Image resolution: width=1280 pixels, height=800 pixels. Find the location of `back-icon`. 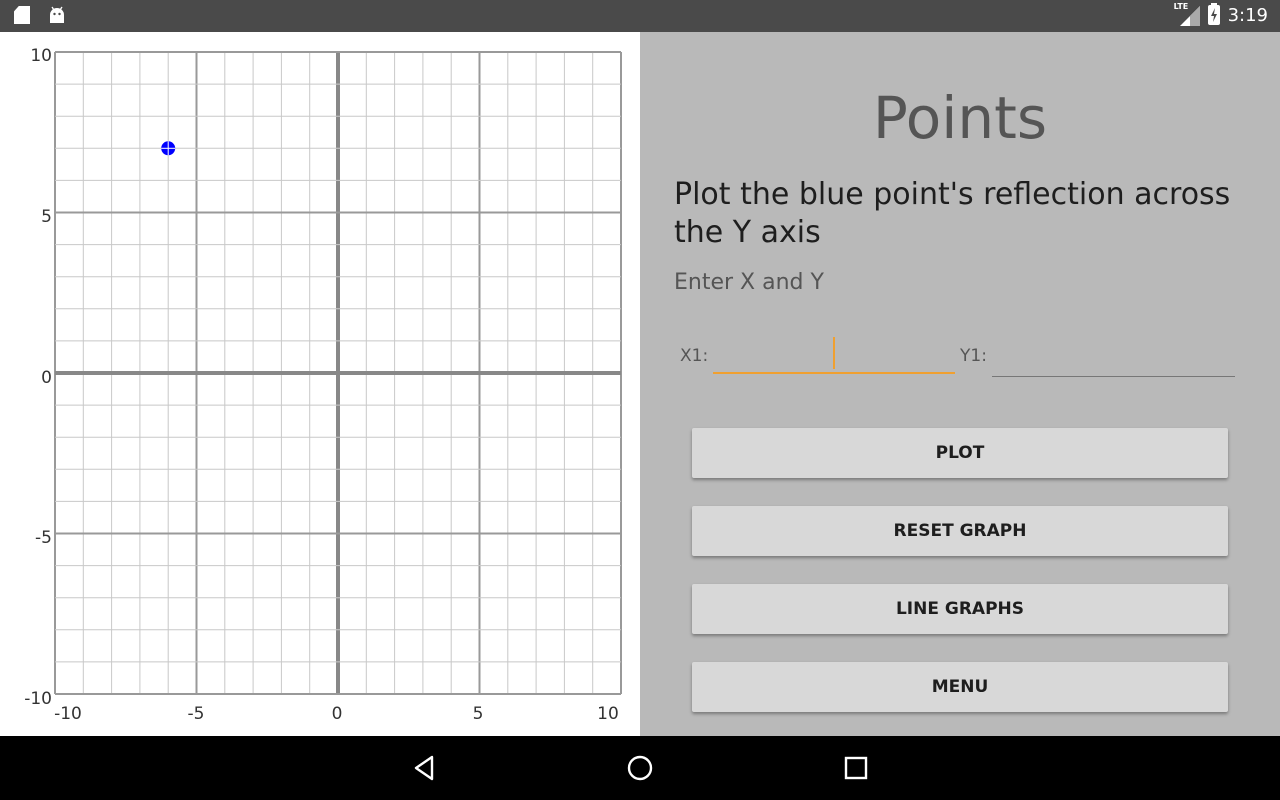

back-icon is located at coordinates (424, 768).